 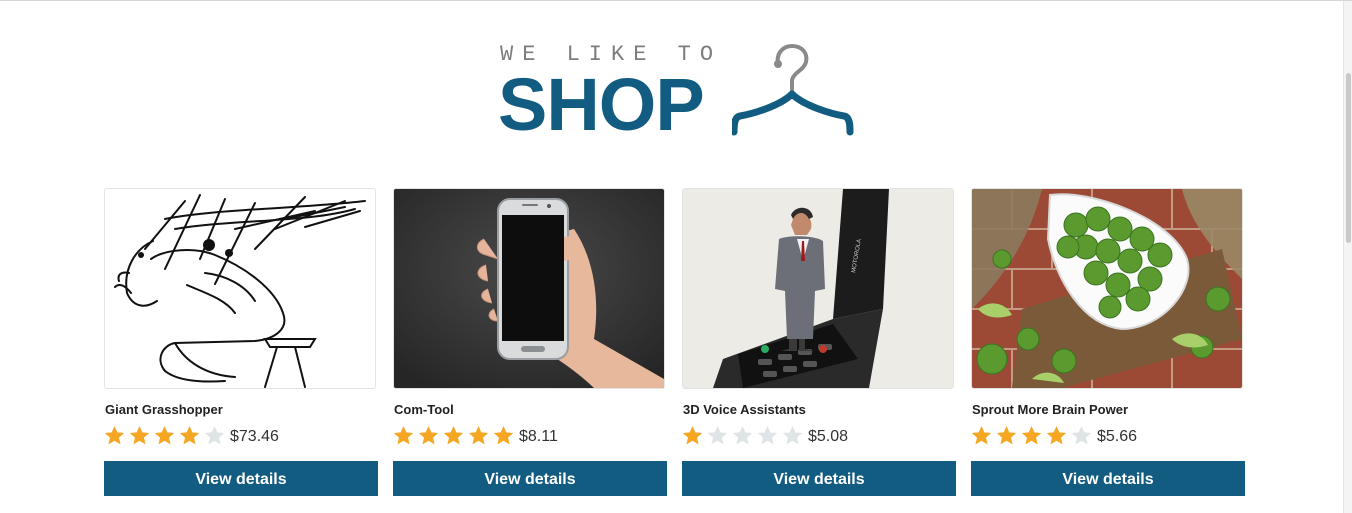 I want to click on scrollbar-thumb, so click(x=1348, y=158).